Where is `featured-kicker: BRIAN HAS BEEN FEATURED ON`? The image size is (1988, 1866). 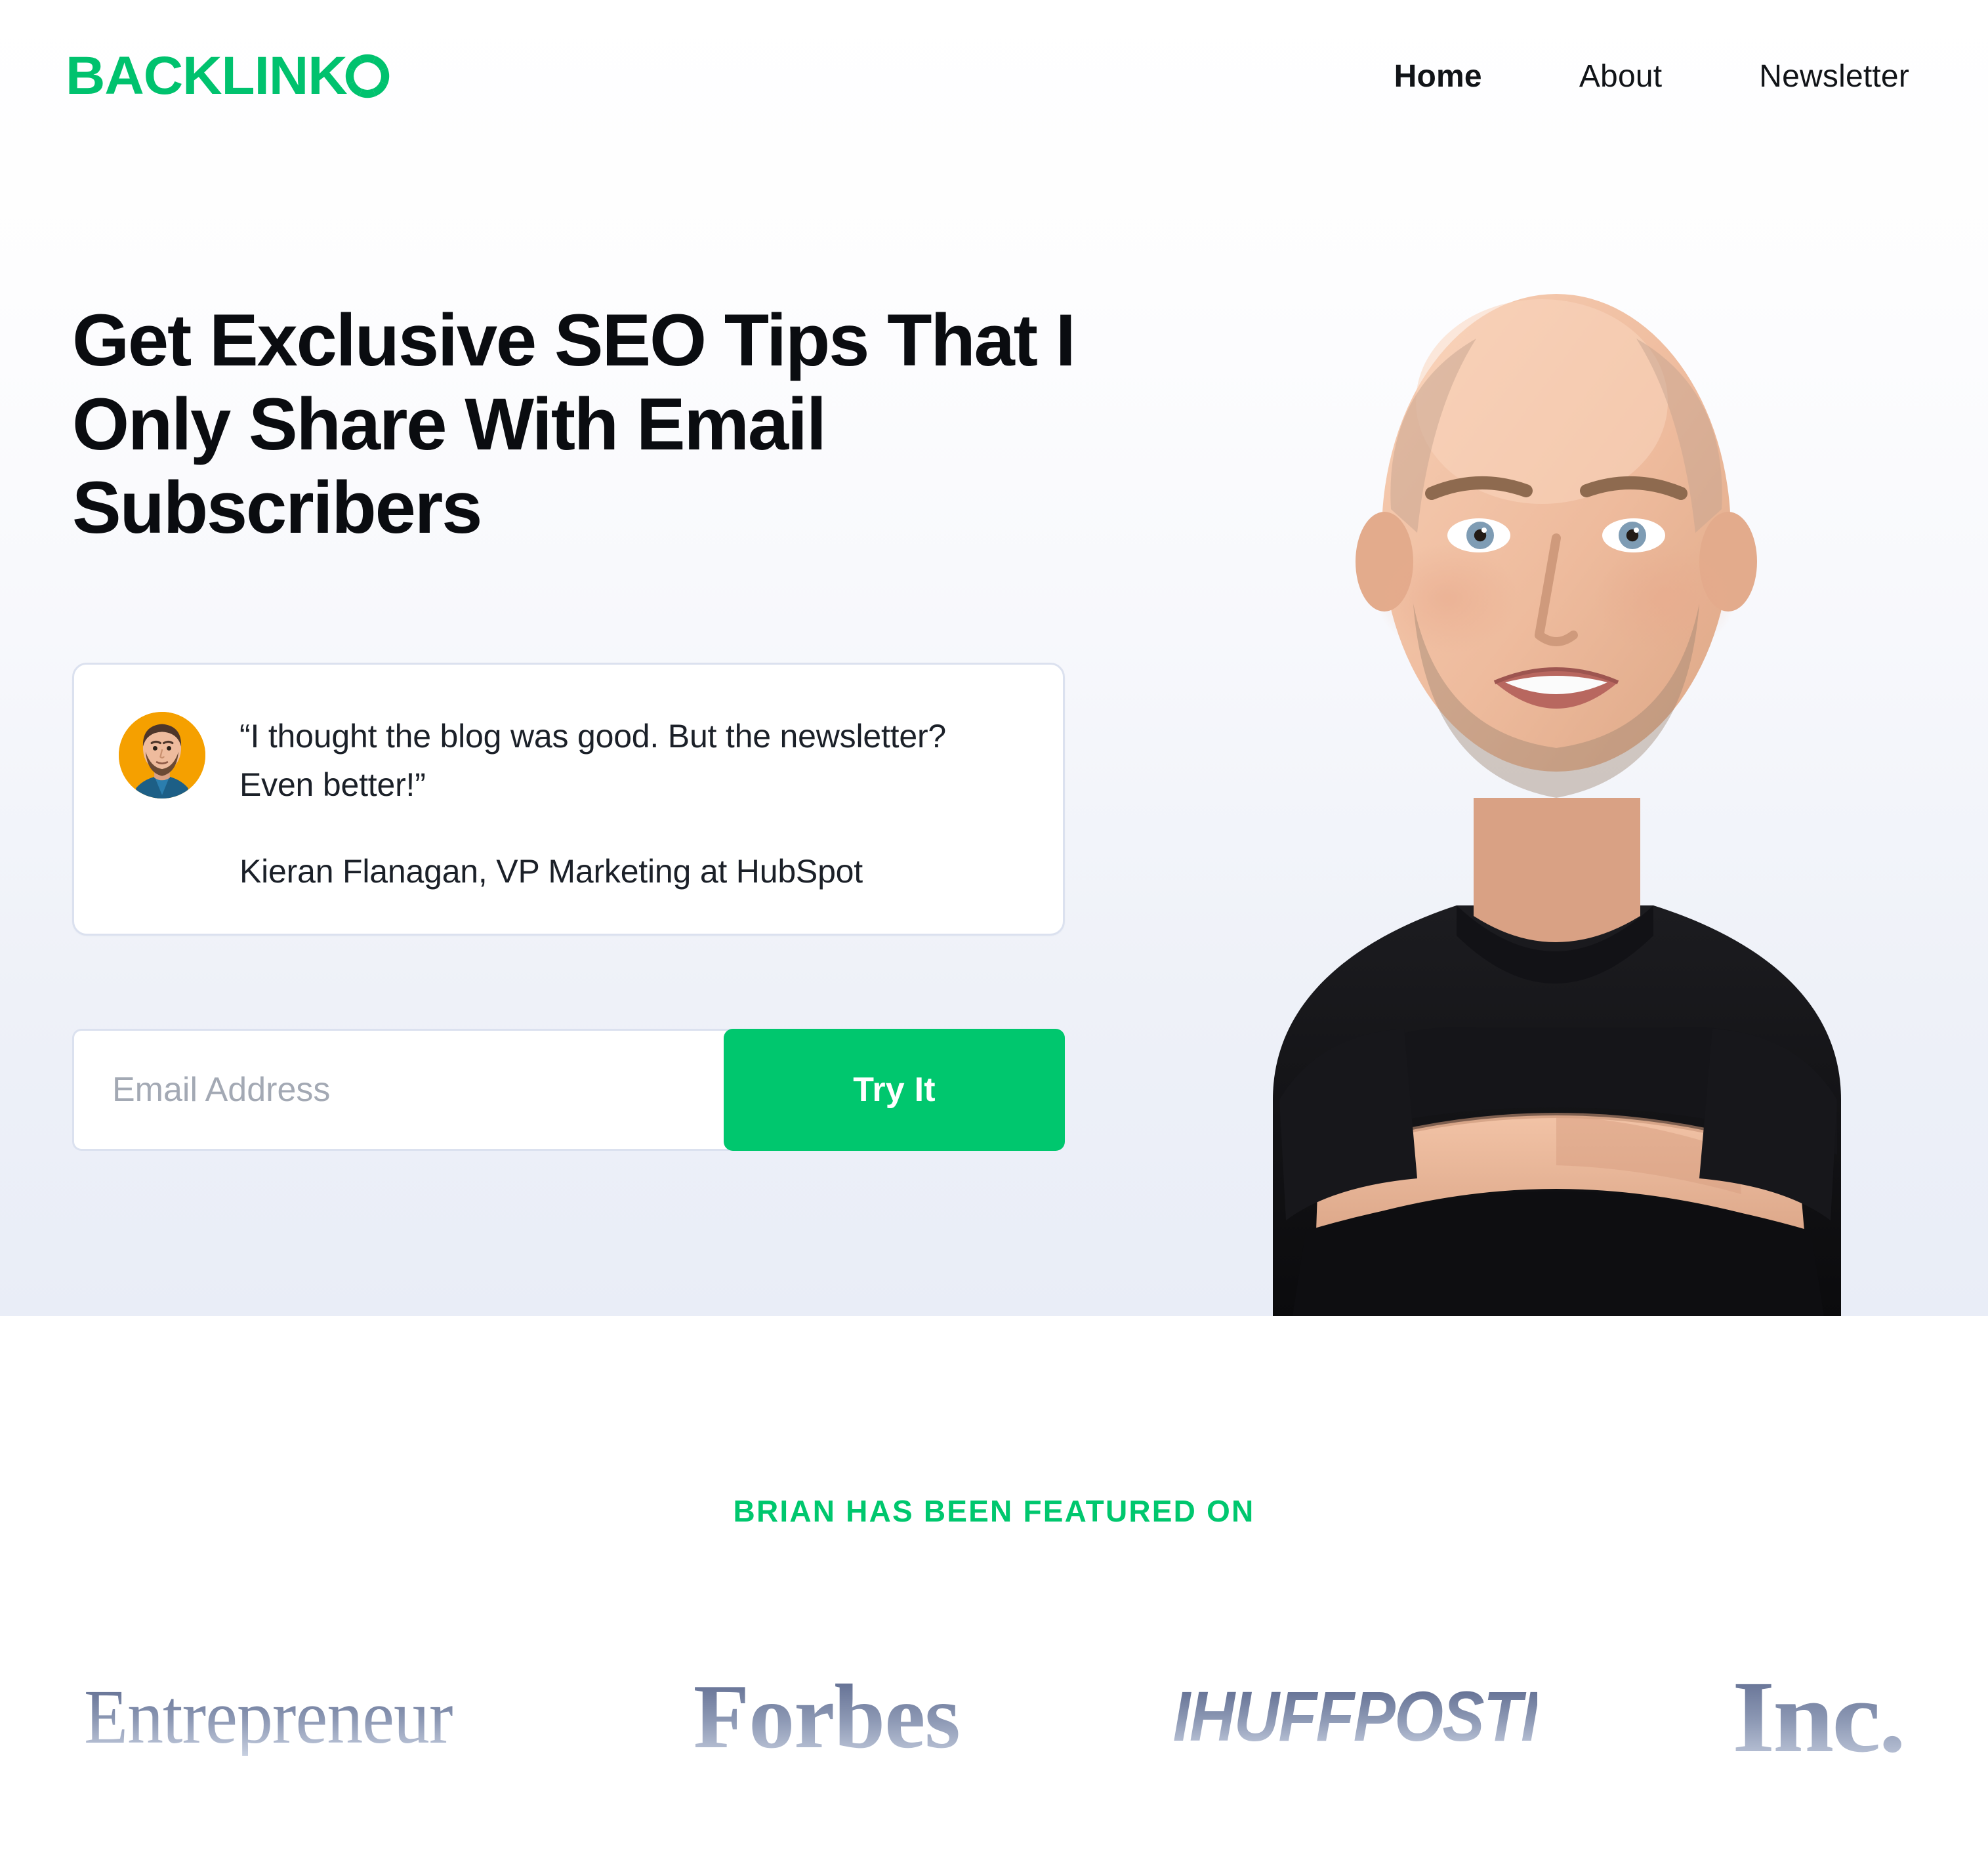
featured-kicker: BRIAN HAS BEEN FEATURED ON is located at coordinates (994, 1511).